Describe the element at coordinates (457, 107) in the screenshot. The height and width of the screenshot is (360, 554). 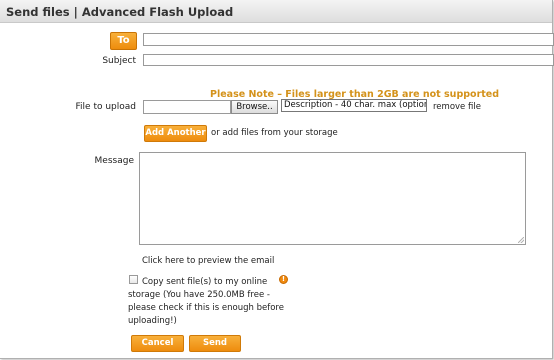
I see `remove-file-link: remove file` at that location.